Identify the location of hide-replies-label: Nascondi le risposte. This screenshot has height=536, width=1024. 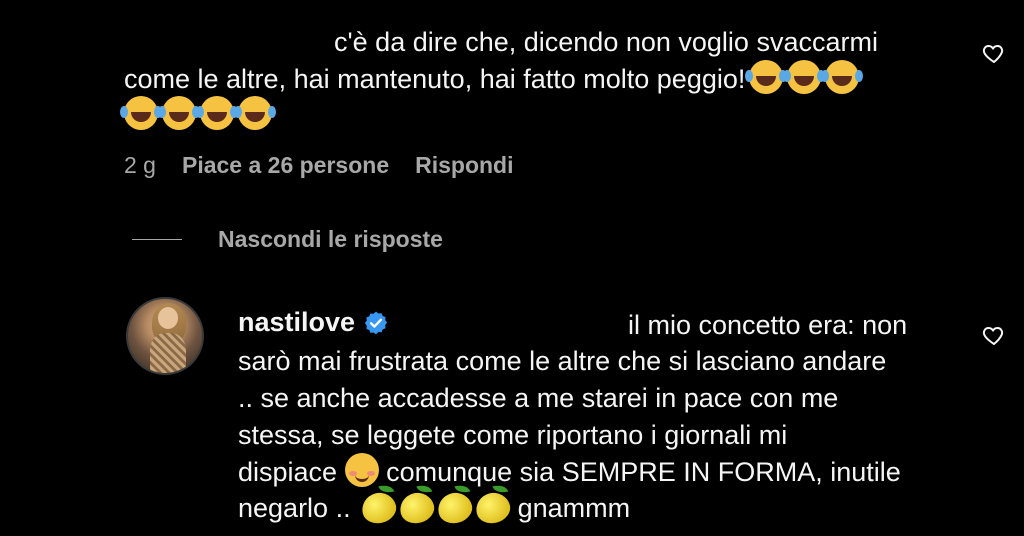
(330, 239).